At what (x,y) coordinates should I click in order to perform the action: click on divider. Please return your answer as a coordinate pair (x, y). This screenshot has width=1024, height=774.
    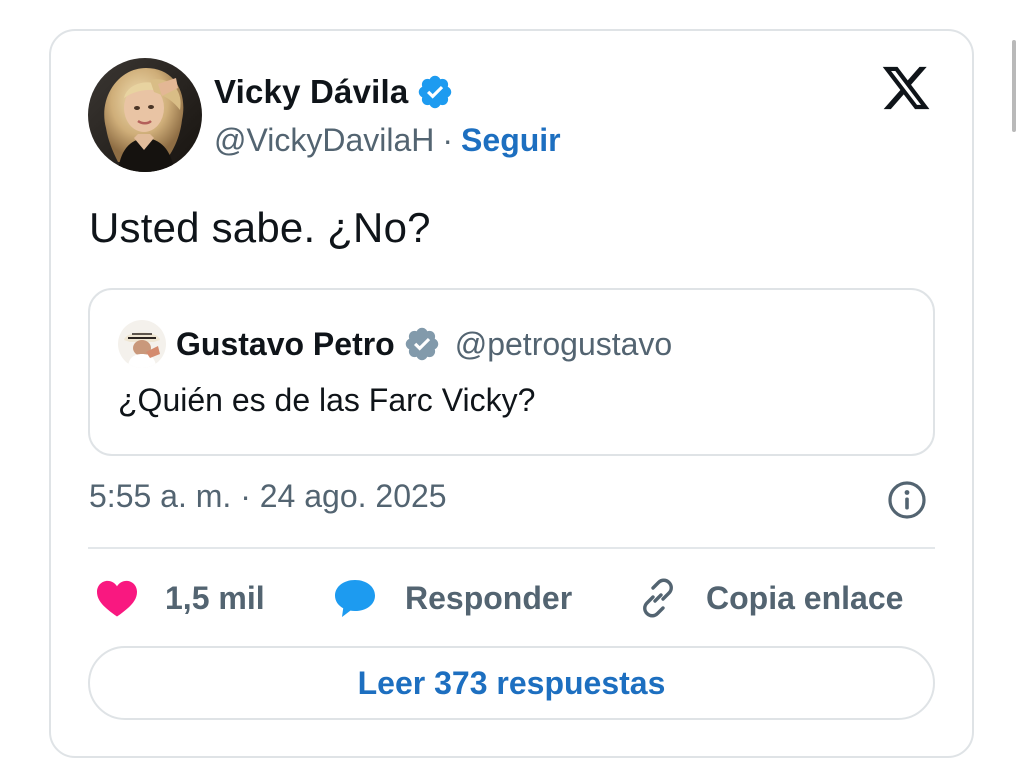
    Looking at the image, I should click on (511, 548).